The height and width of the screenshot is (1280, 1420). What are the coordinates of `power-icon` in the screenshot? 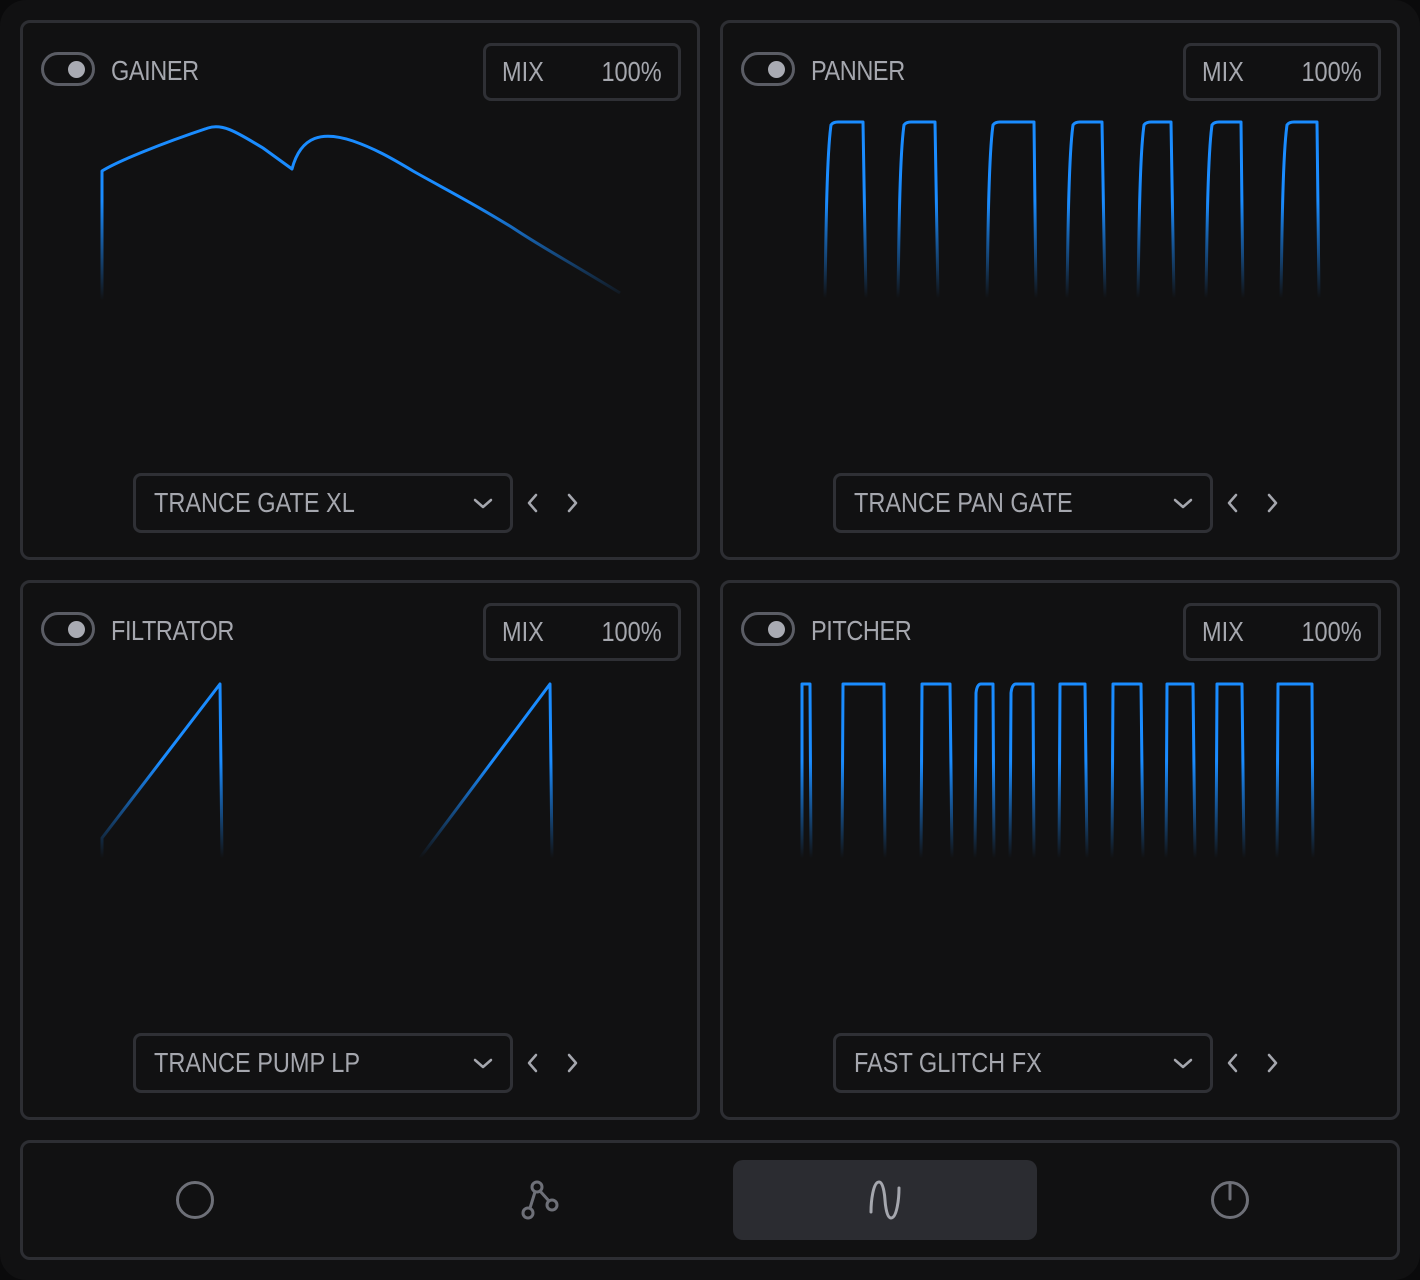 It's located at (1230, 1200).